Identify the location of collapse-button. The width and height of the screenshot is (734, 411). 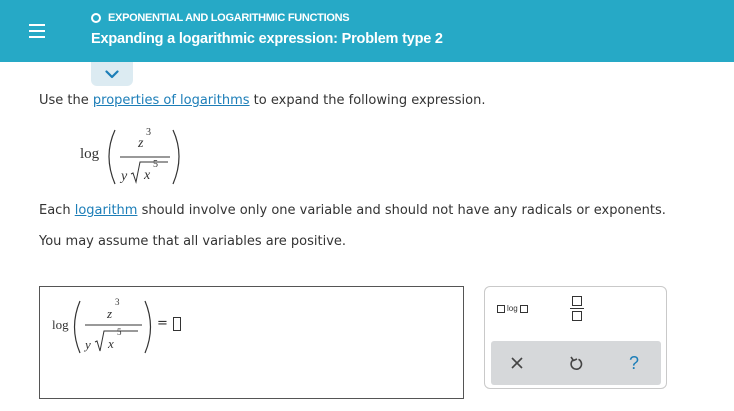
(112, 74).